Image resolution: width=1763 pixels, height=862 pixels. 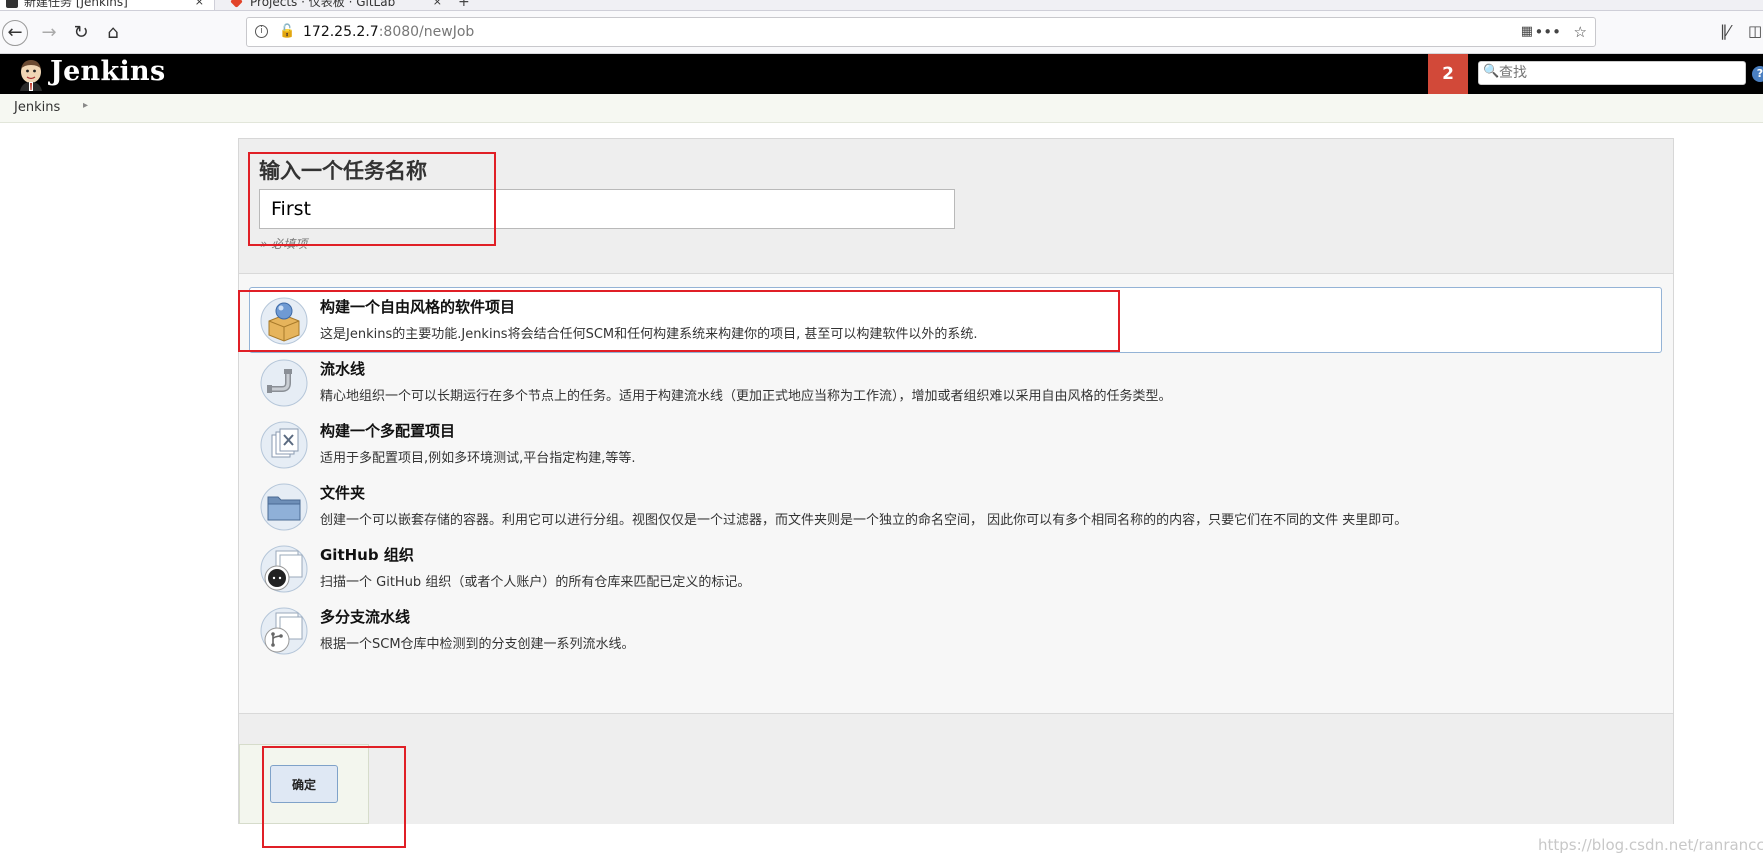 What do you see at coordinates (284, 631) in the screenshot?
I see `multibranch-pipeline-icon` at bounding box center [284, 631].